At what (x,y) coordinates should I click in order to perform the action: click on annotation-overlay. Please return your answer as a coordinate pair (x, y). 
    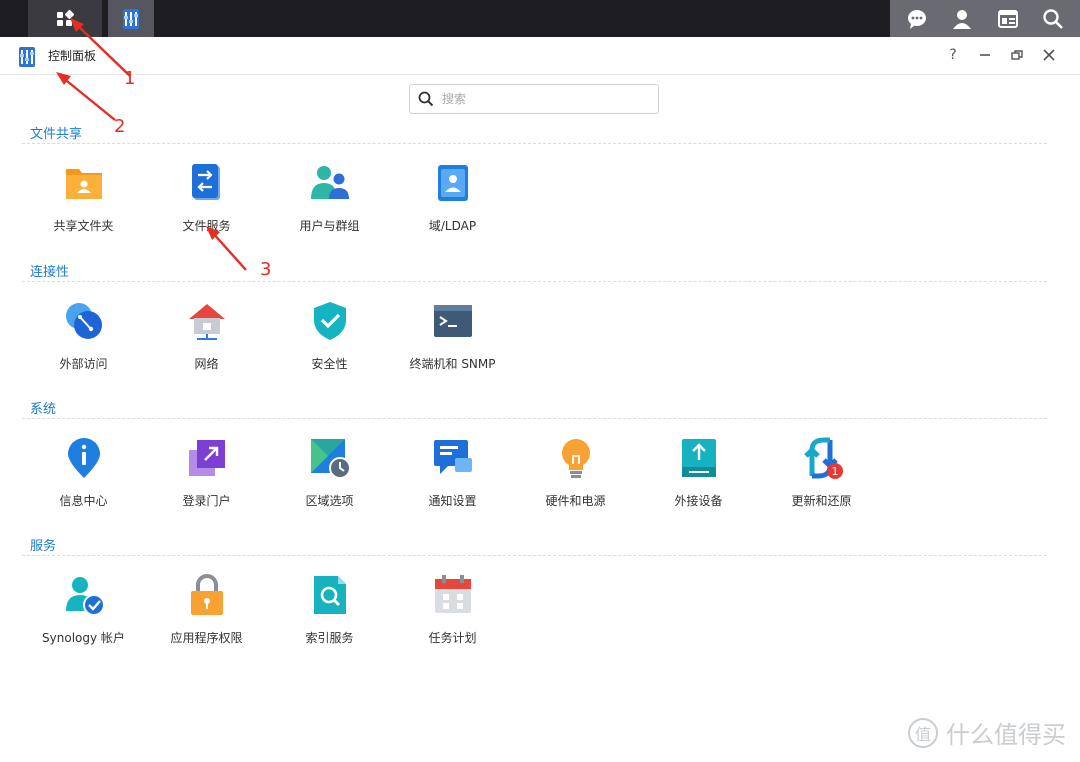
    Looking at the image, I should click on (151, 144).